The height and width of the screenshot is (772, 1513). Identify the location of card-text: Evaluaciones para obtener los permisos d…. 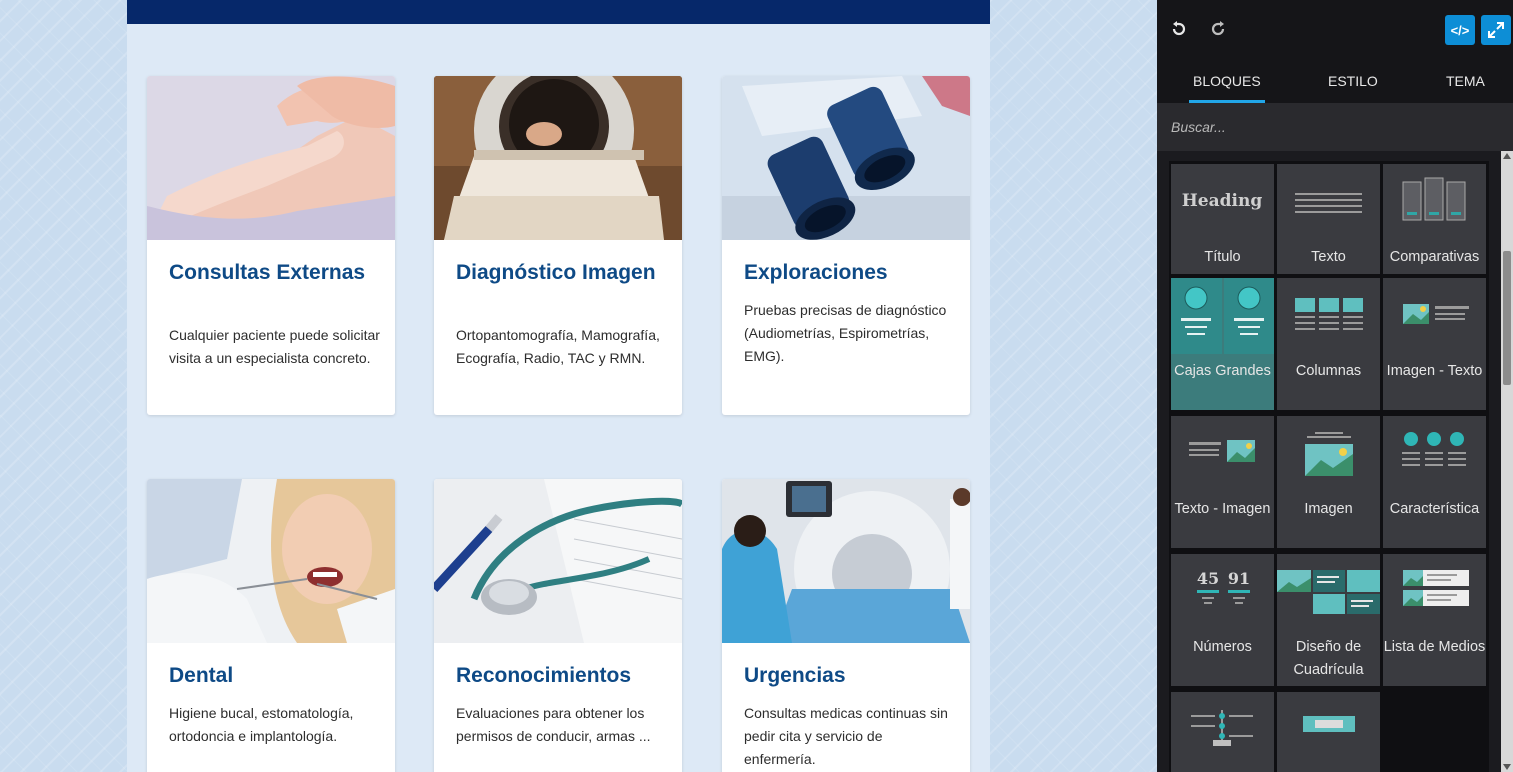
(553, 724).